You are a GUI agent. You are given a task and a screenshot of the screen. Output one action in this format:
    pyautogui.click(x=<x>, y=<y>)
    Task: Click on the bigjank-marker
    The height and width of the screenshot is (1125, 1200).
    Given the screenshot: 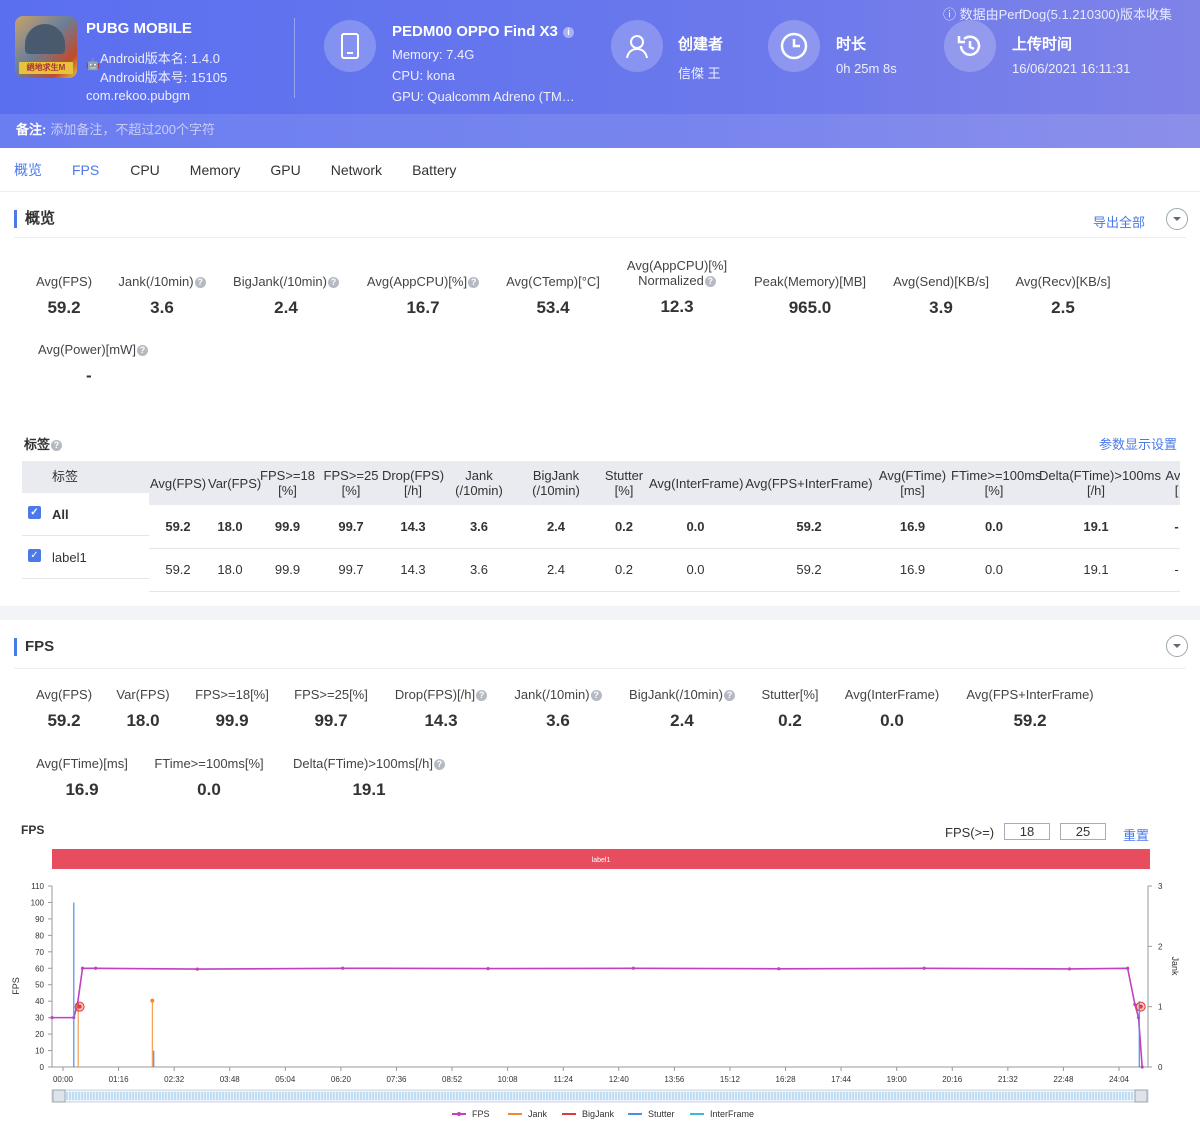 What is the action you would take?
    pyautogui.click(x=79, y=1006)
    